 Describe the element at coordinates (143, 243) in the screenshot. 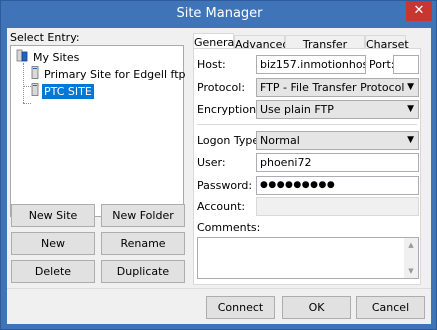

I see `rename-button: Rename` at that location.